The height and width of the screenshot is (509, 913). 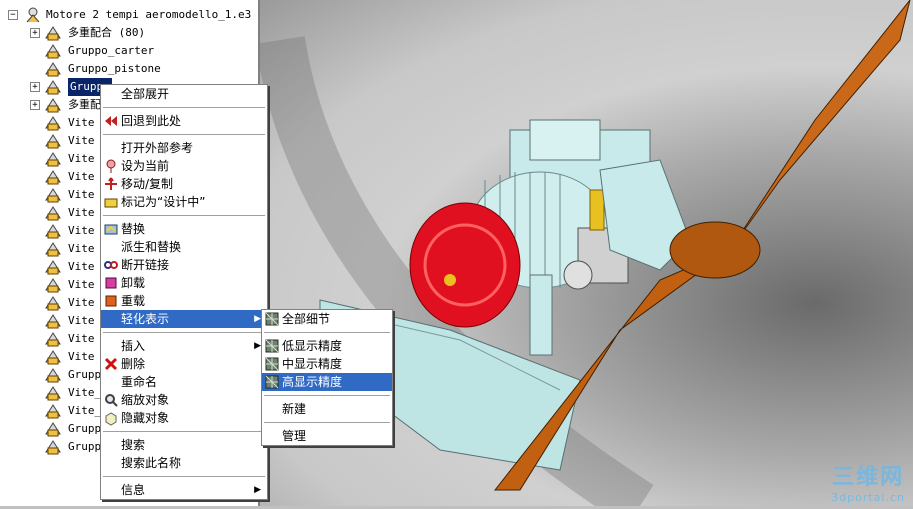 What do you see at coordinates (145, 418) in the screenshot?
I see `menu-item-label: 隐藏对象` at bounding box center [145, 418].